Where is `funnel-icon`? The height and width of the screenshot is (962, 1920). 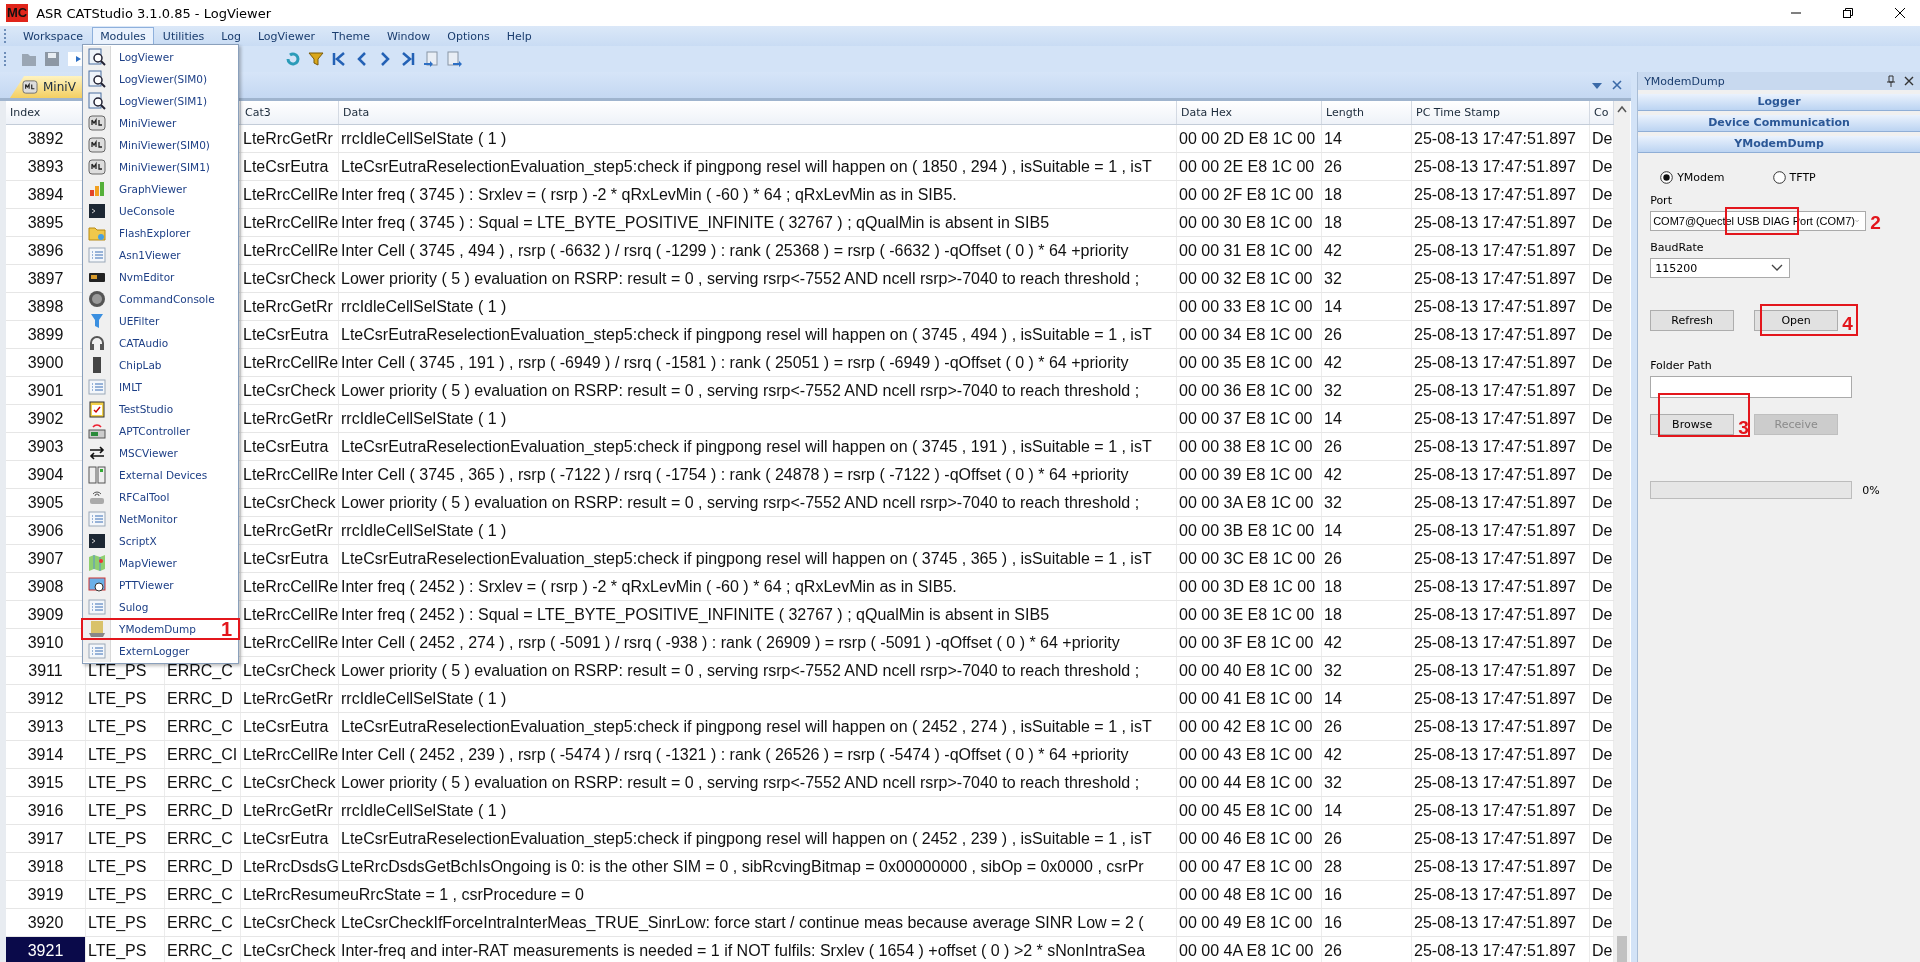 funnel-icon is located at coordinates (316, 59).